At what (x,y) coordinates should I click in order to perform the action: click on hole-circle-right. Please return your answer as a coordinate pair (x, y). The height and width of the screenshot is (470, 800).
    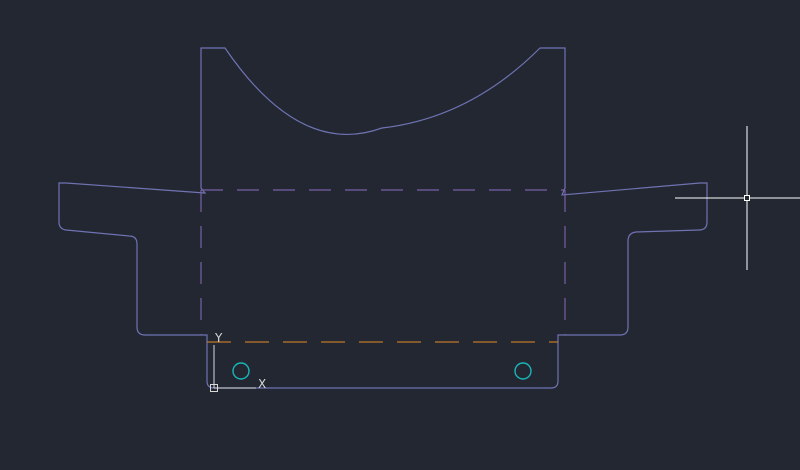
    Looking at the image, I should click on (523, 371).